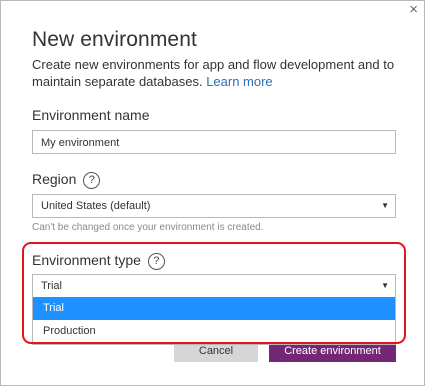 The width and height of the screenshot is (425, 386). What do you see at coordinates (385, 205) in the screenshot?
I see `chevron-down-icon: ▼` at bounding box center [385, 205].